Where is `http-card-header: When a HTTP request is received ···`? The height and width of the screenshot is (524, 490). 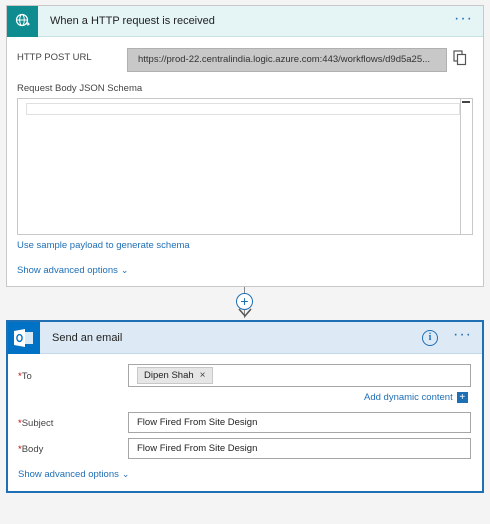 http-card-header: When a HTTP request is received ··· is located at coordinates (245, 21).